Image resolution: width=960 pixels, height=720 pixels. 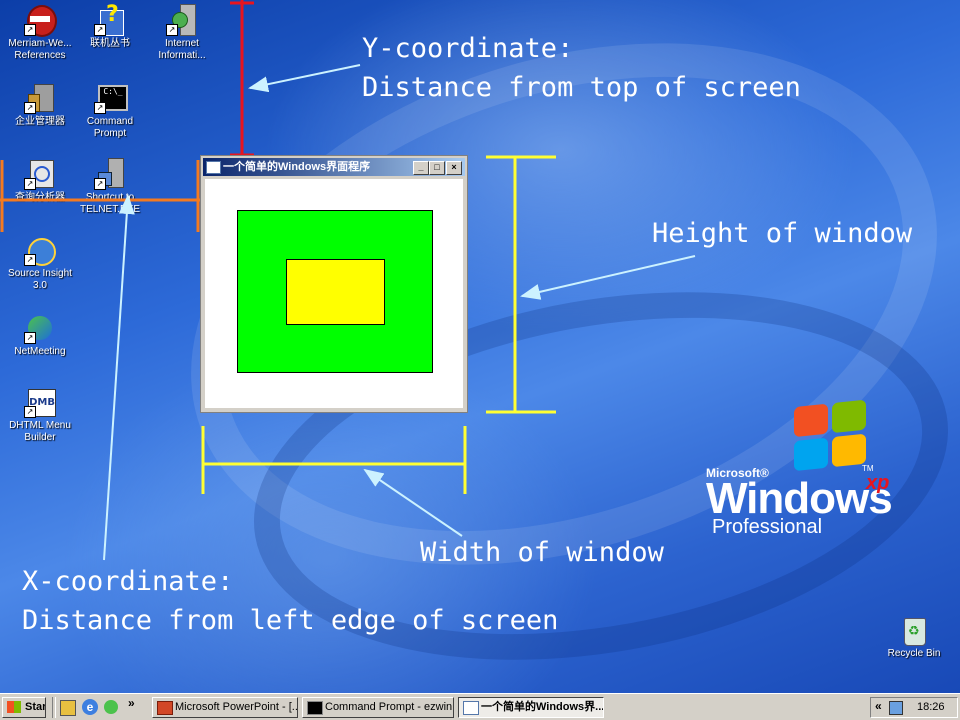 I want to click on close-button: ×, so click(x=454, y=168).